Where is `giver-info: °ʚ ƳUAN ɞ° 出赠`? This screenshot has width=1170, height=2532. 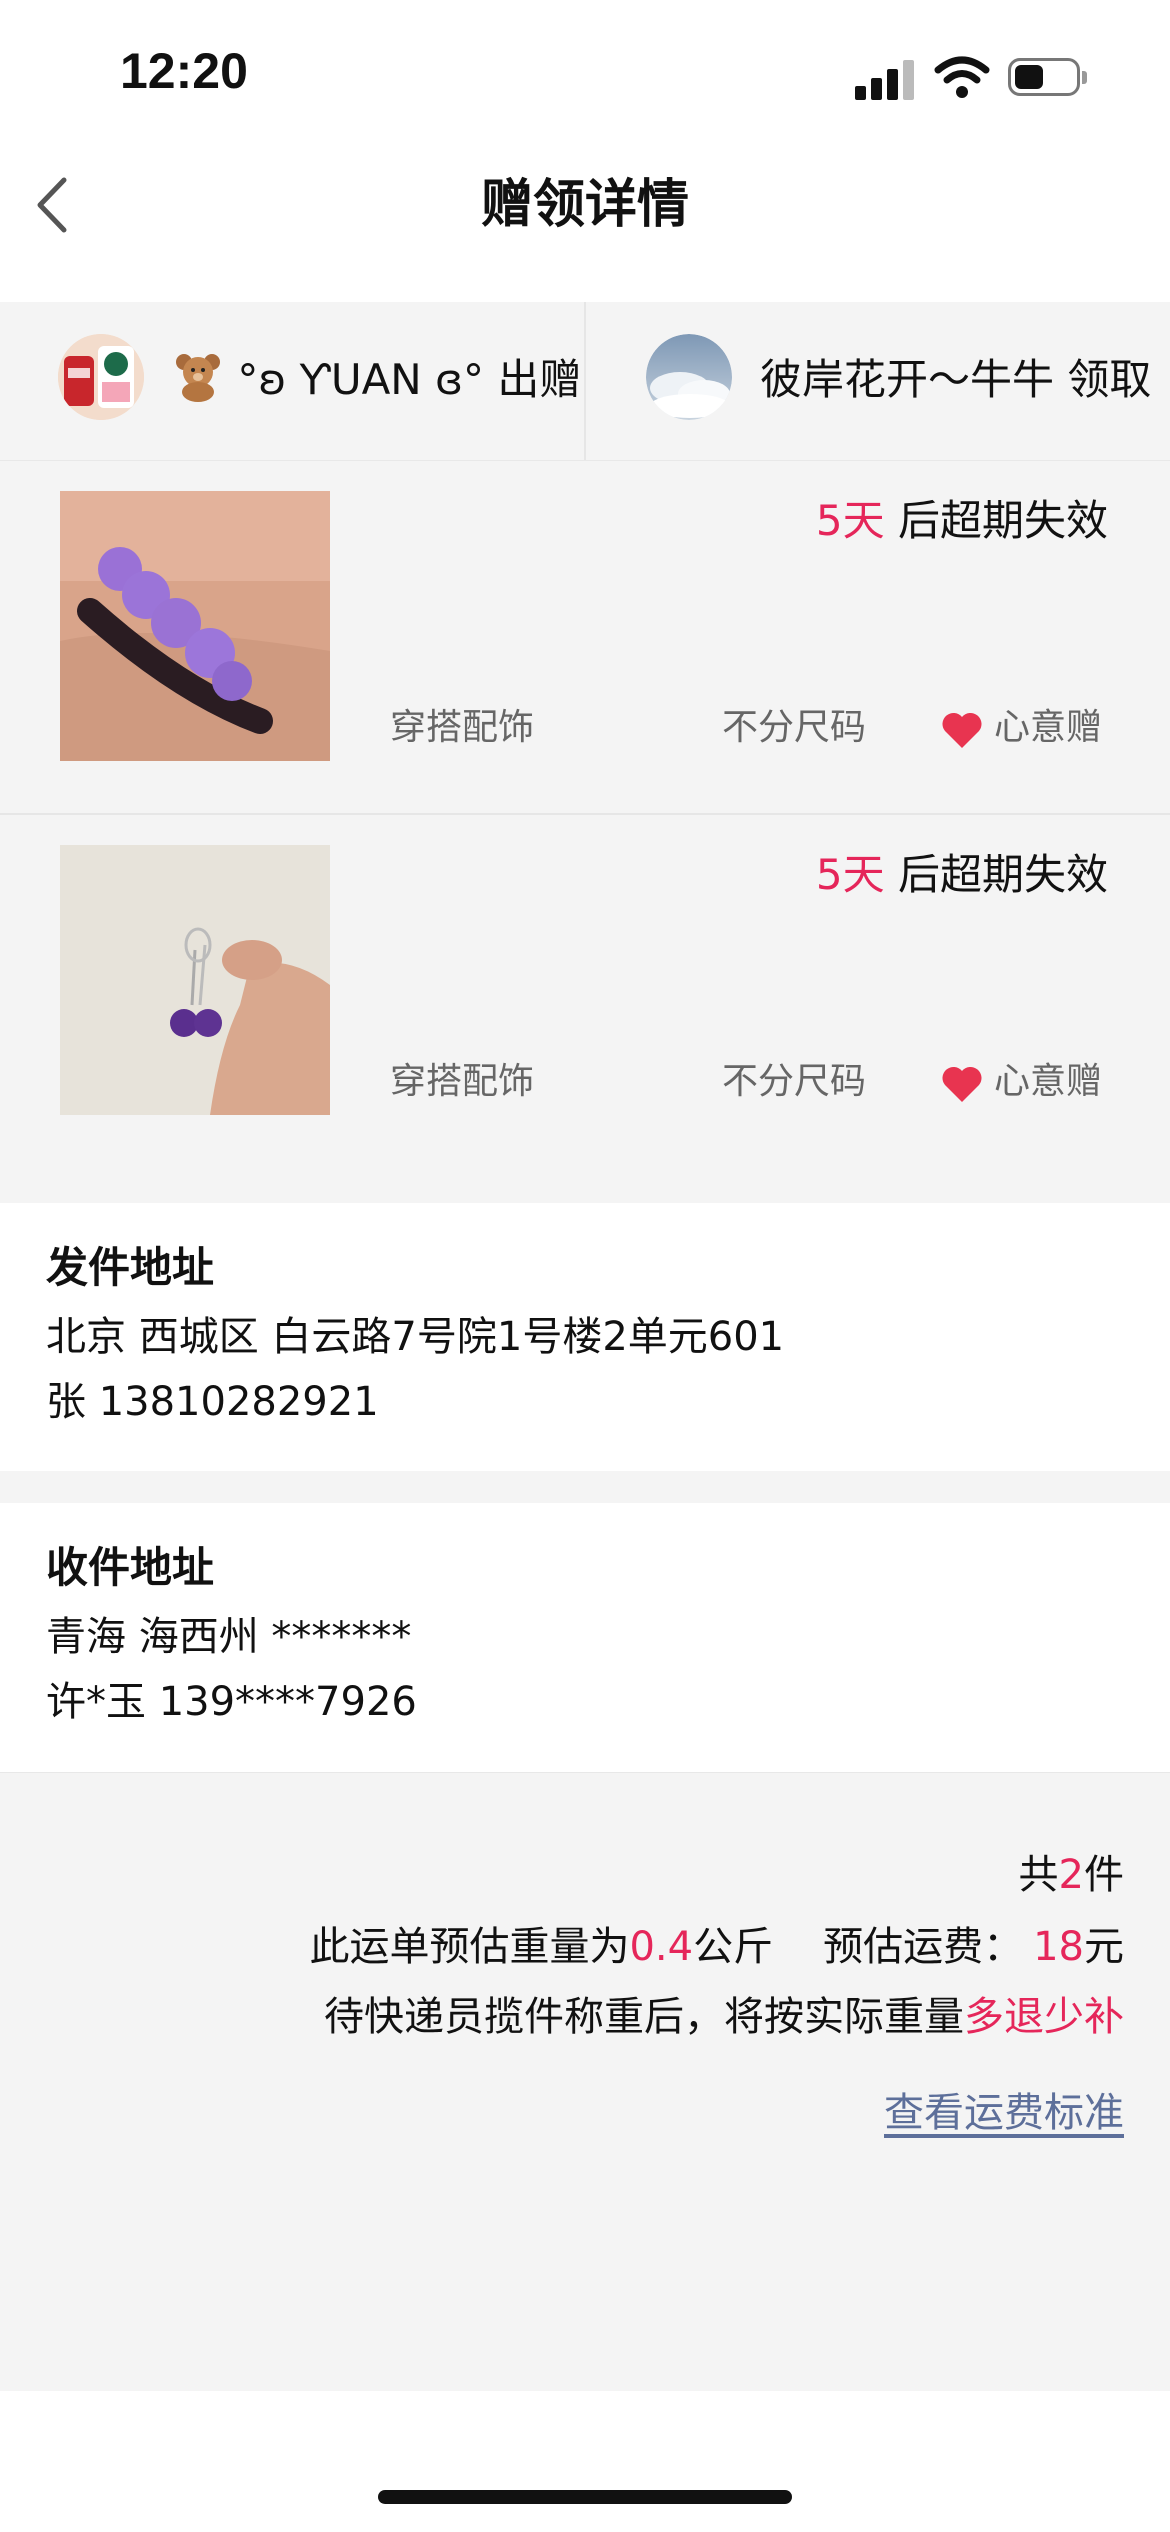 giver-info: °ʚ ƳUAN ɞ° 出赠 is located at coordinates (376, 380).